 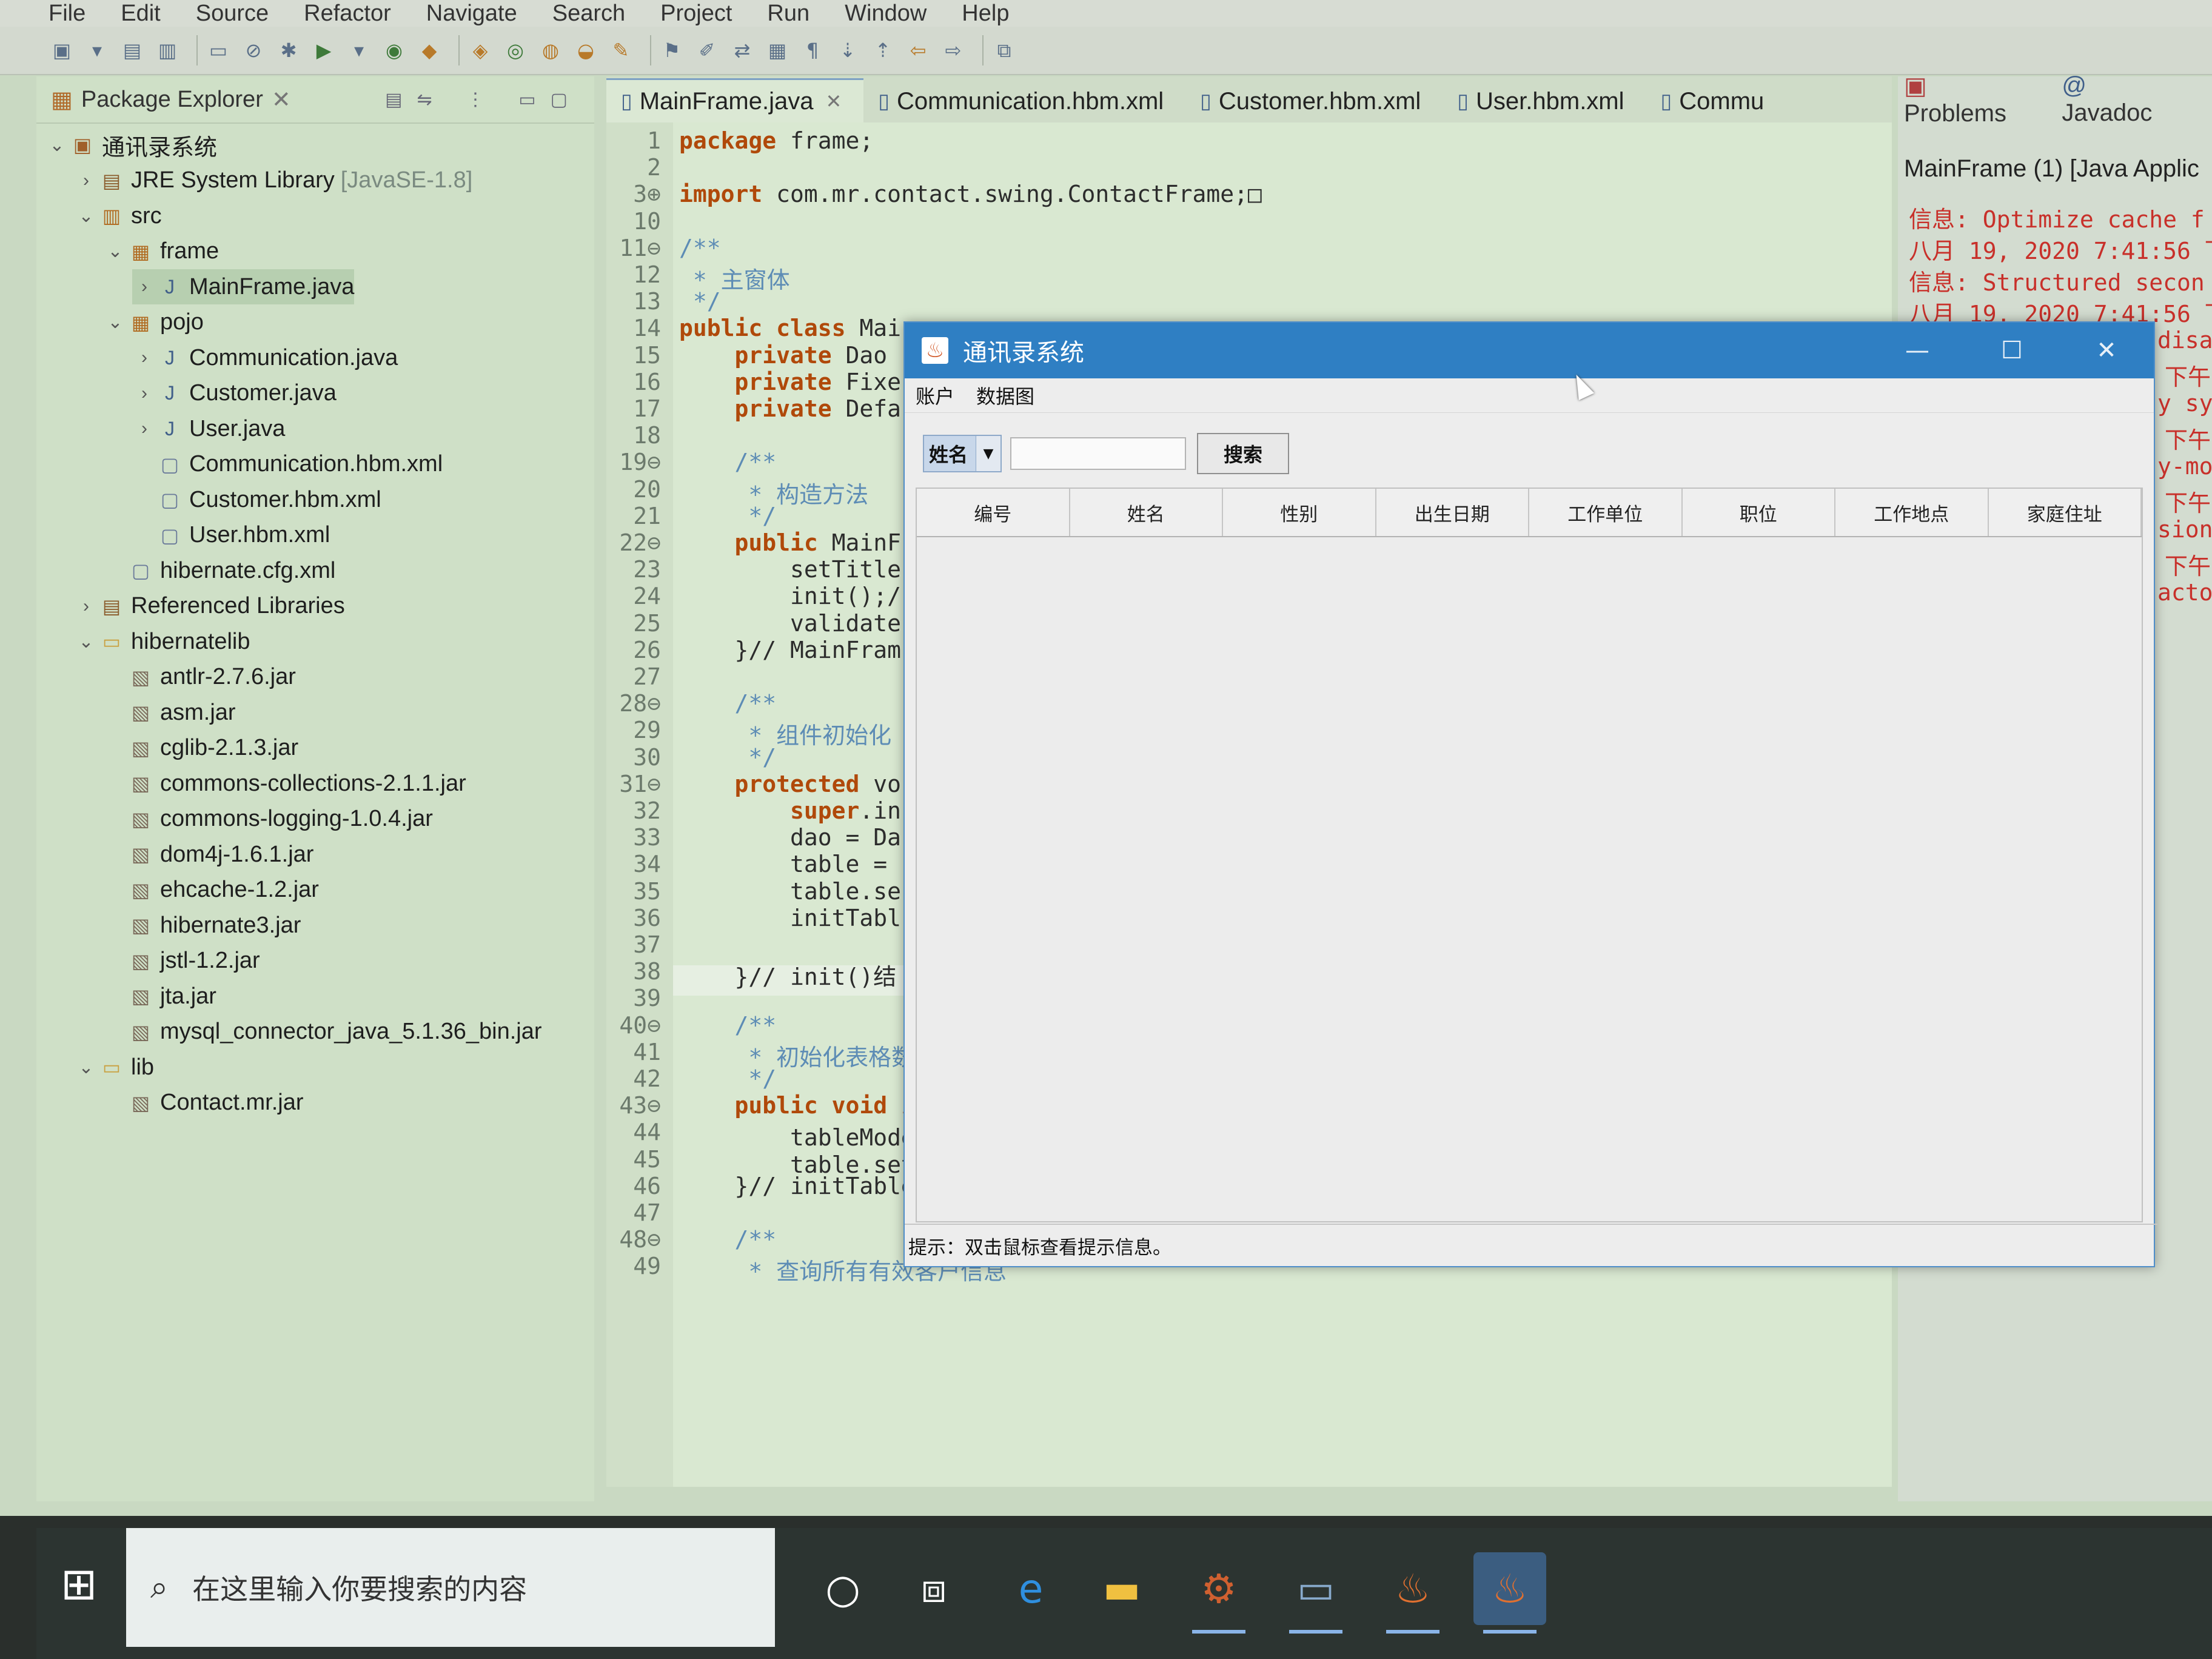 I want to click on tree-item: ⌄ ▭ lib, so click(x=114, y=1067).